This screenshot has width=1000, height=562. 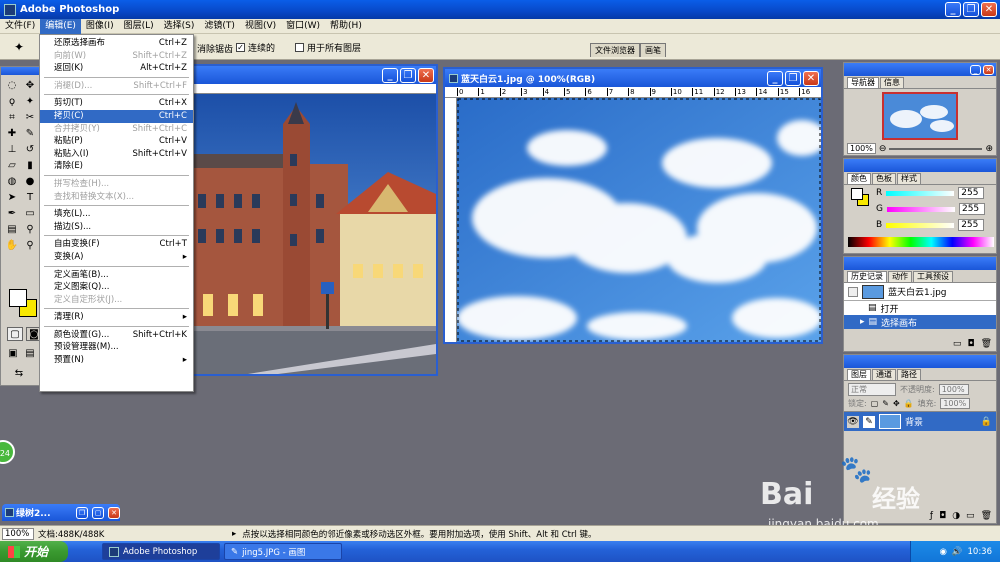 I want to click on minimized-restore-button: ❐, so click(x=82, y=512).